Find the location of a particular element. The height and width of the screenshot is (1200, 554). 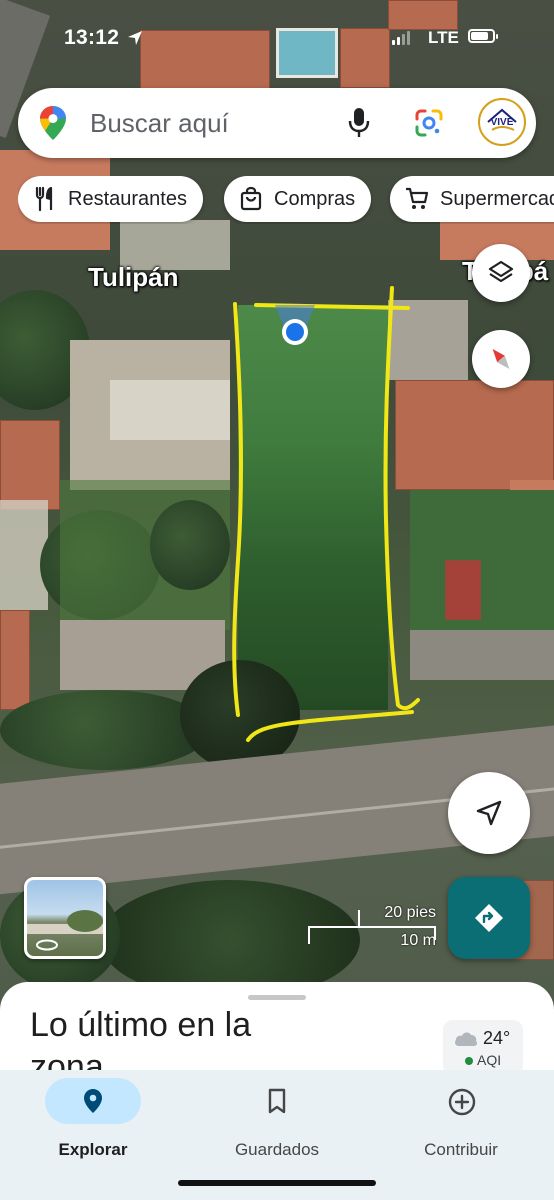

battery-icon is located at coordinates (483, 36).